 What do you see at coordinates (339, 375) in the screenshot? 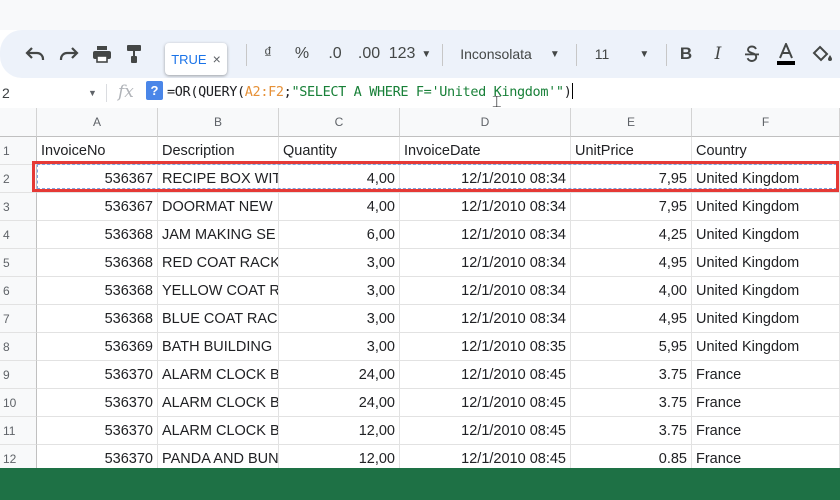
I see `table-cell: 24,00` at bounding box center [339, 375].